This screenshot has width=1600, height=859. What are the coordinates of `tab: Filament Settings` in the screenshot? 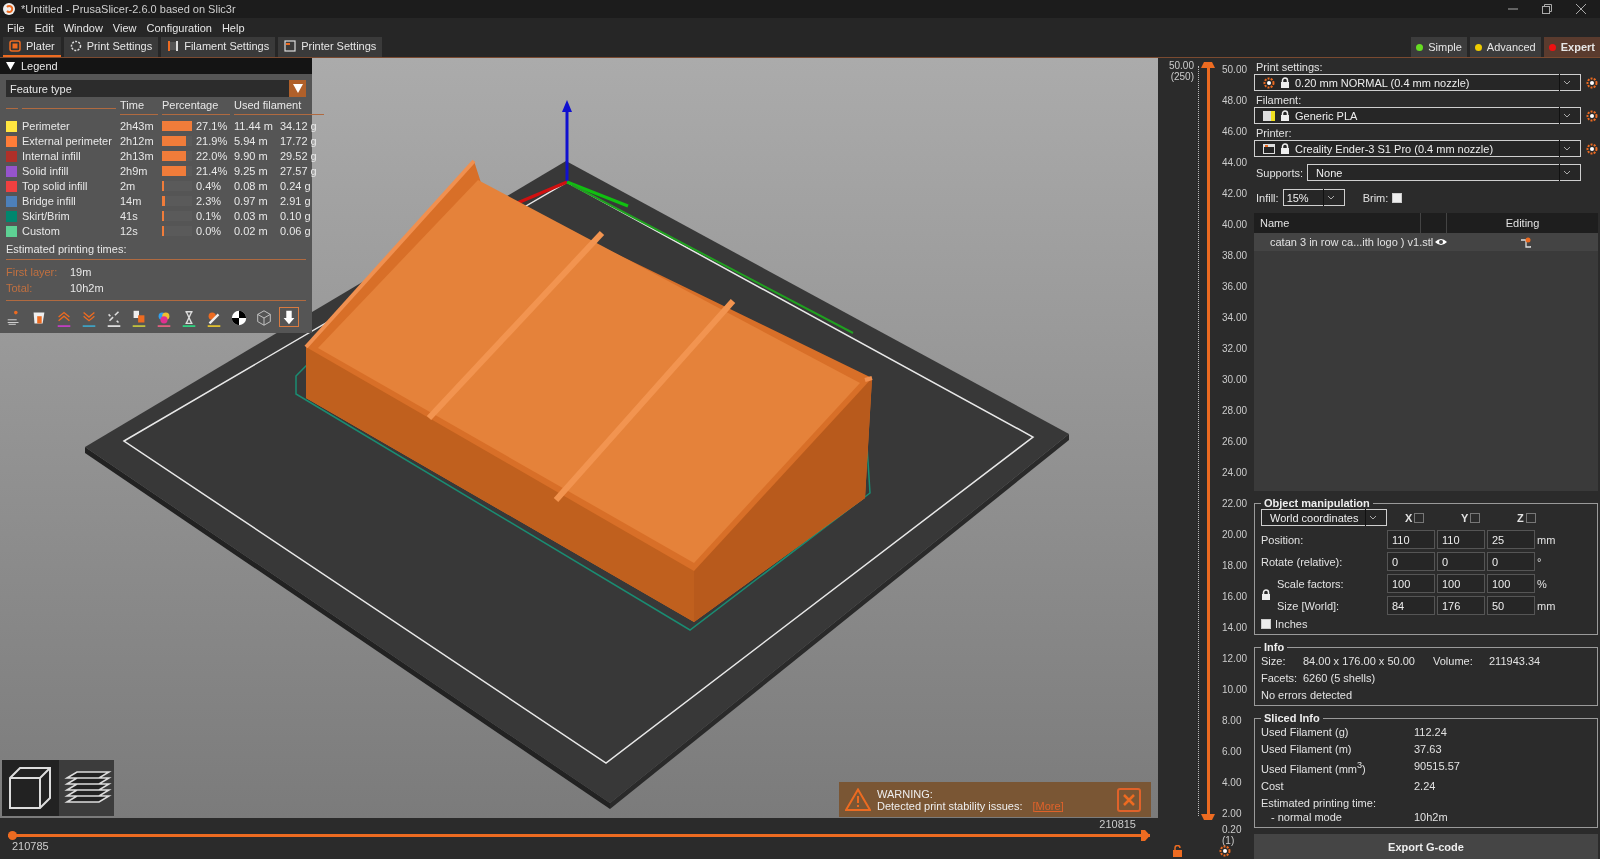 It's located at (218, 47).